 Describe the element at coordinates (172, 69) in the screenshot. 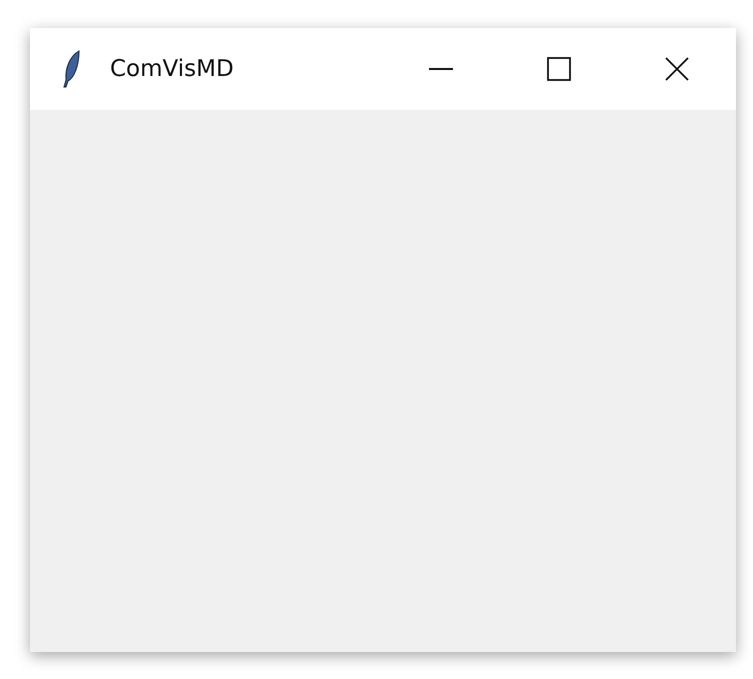

I see `window-title: ComVisMD` at that location.